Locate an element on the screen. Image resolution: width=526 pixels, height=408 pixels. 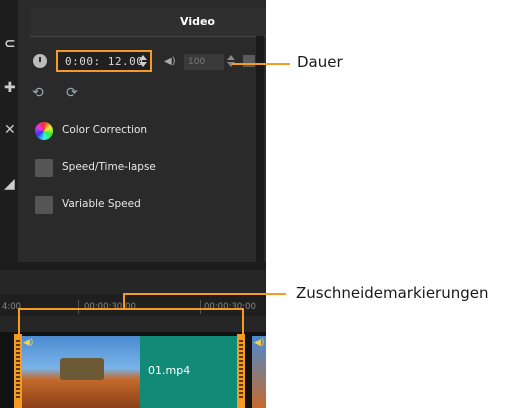
toolbar-tool-icon: ⊂ is located at coordinates (10, 44).